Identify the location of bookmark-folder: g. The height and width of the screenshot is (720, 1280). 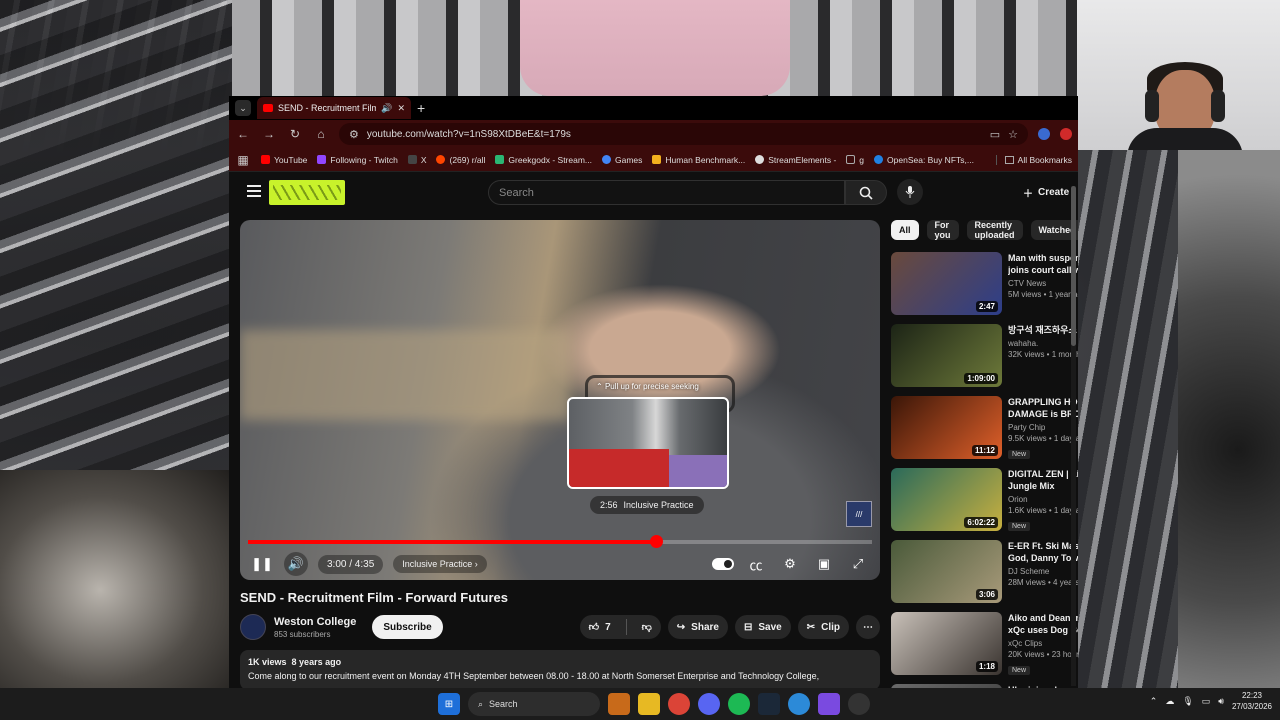
(855, 160).